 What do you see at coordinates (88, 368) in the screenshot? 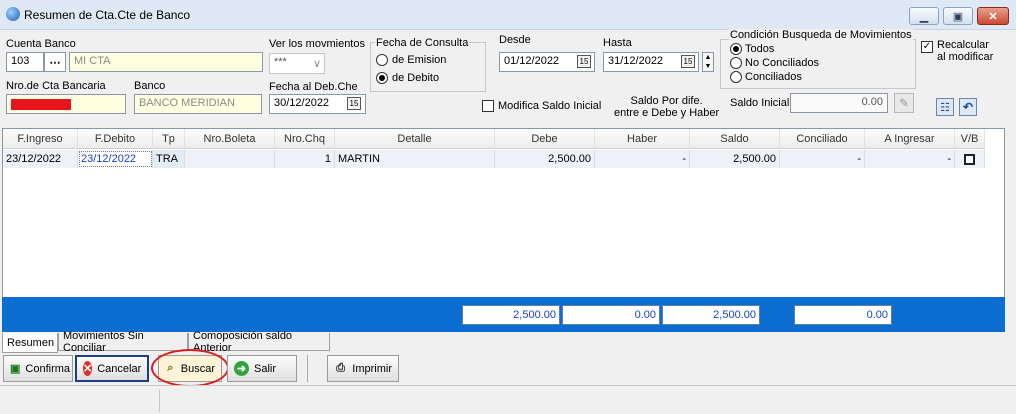
I see `cancel-icon: ✕` at bounding box center [88, 368].